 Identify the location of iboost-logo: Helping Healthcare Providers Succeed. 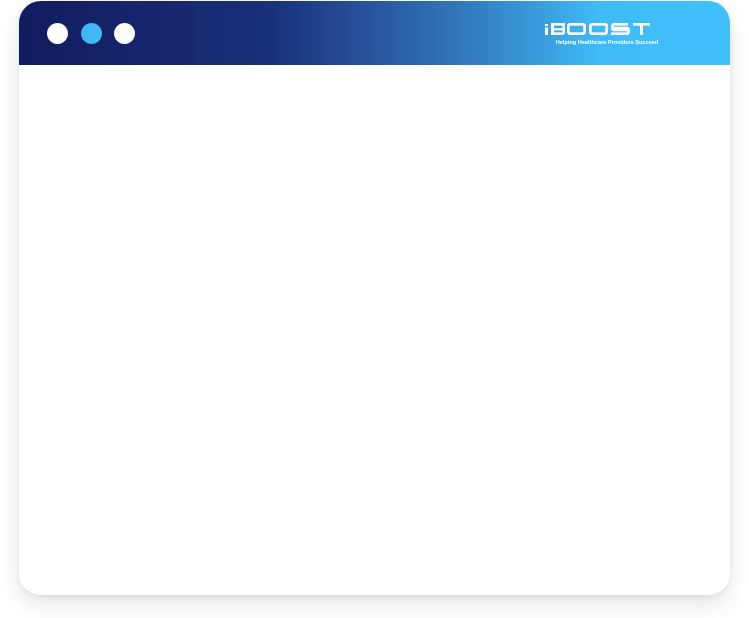
(607, 34).